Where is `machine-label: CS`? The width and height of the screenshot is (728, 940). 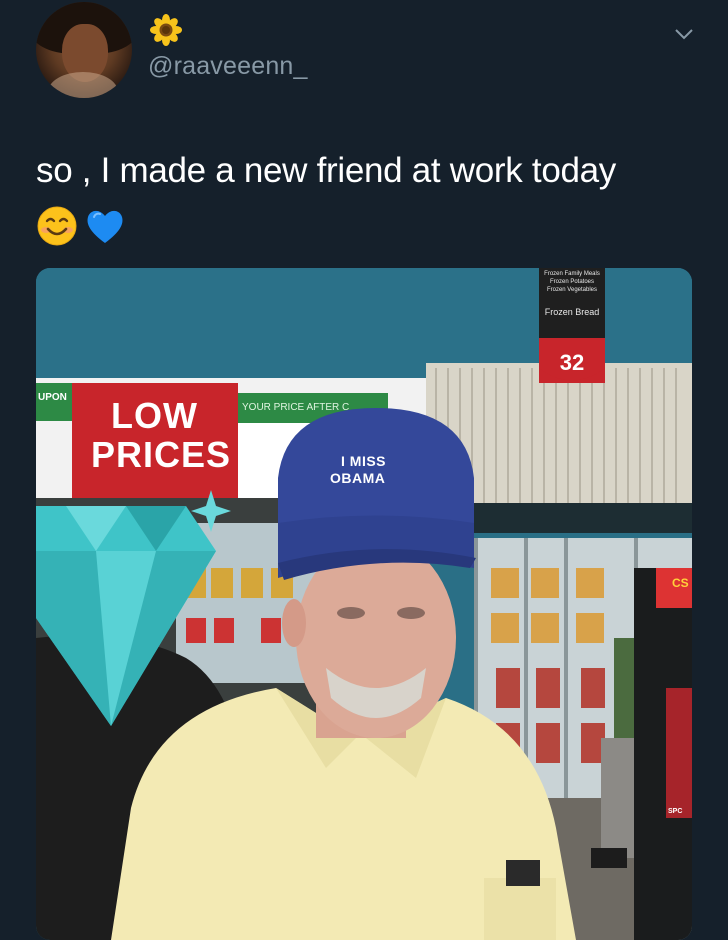
machine-label: CS is located at coordinates (680, 583).